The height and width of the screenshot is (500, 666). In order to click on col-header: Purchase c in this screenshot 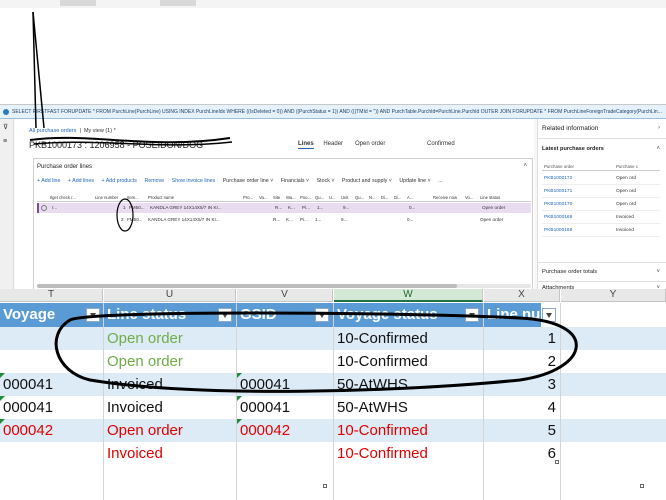, I will do `click(627, 166)`.